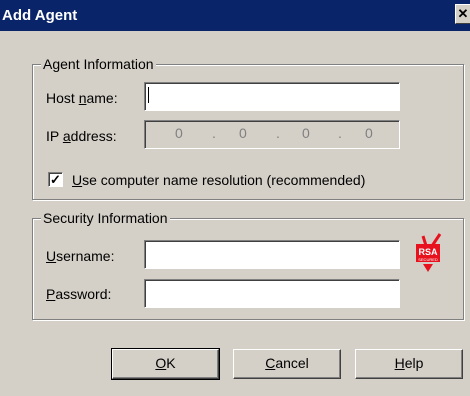 This screenshot has width=470, height=396. I want to click on title-bar: Add Agent ✕, so click(235, 15).